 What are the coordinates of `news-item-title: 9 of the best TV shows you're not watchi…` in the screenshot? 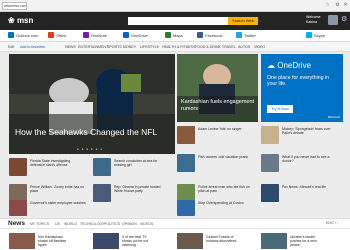 It's located at (139, 241).